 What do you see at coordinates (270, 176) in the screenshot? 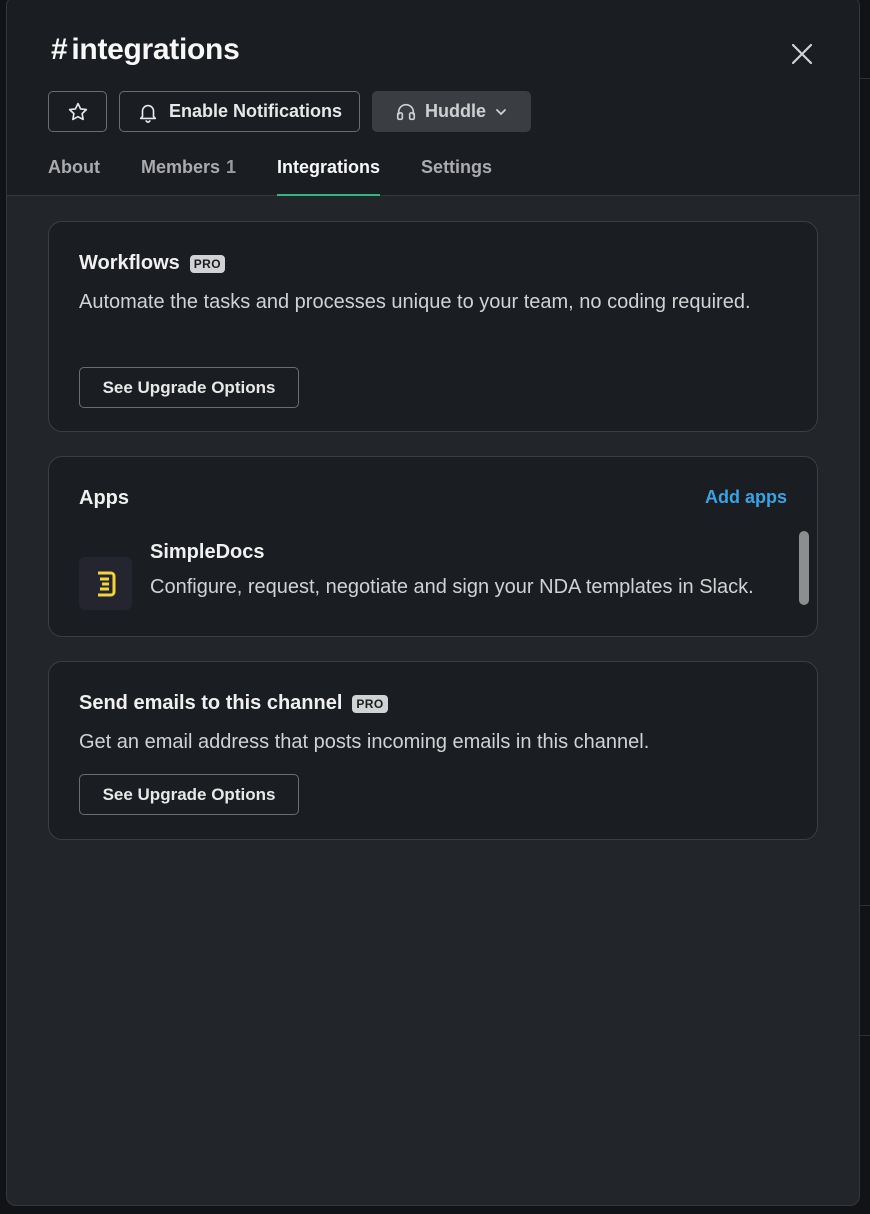
I see `dialog-tabs: About Members 1 Integrations Settings` at bounding box center [270, 176].